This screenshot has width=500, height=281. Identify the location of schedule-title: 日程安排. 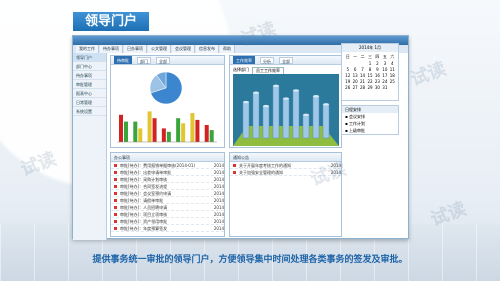
(370, 109).